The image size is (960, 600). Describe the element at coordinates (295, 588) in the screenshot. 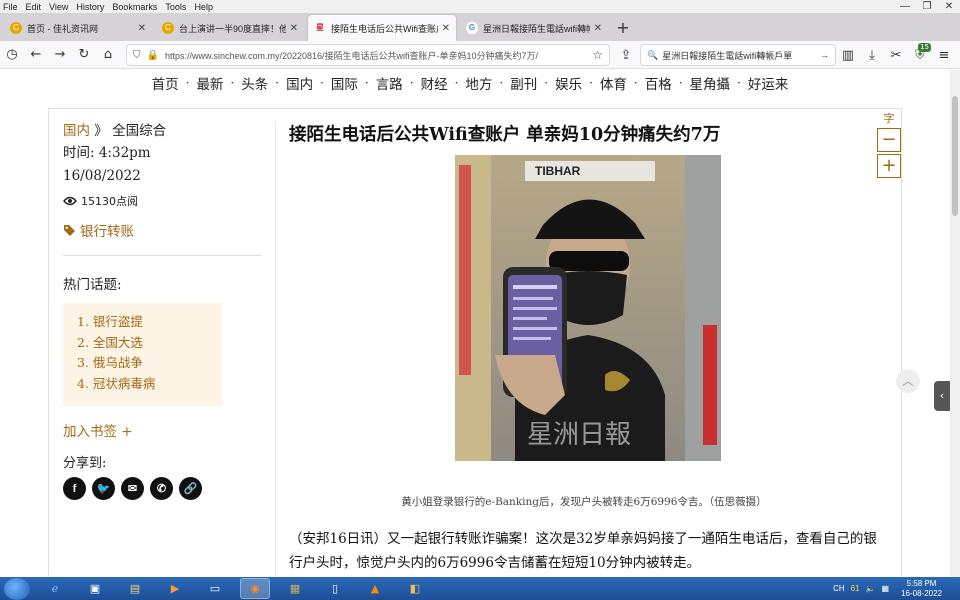

I see `archive-taskbar-icon: ▦` at that location.